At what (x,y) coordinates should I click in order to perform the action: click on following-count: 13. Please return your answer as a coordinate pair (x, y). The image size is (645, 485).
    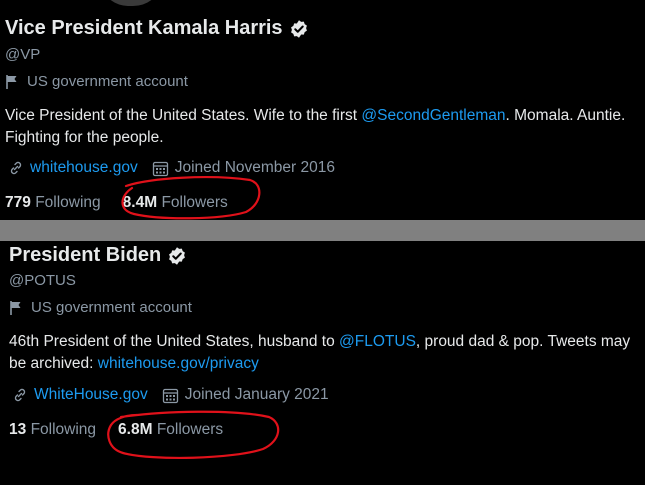
    Looking at the image, I should click on (18, 429).